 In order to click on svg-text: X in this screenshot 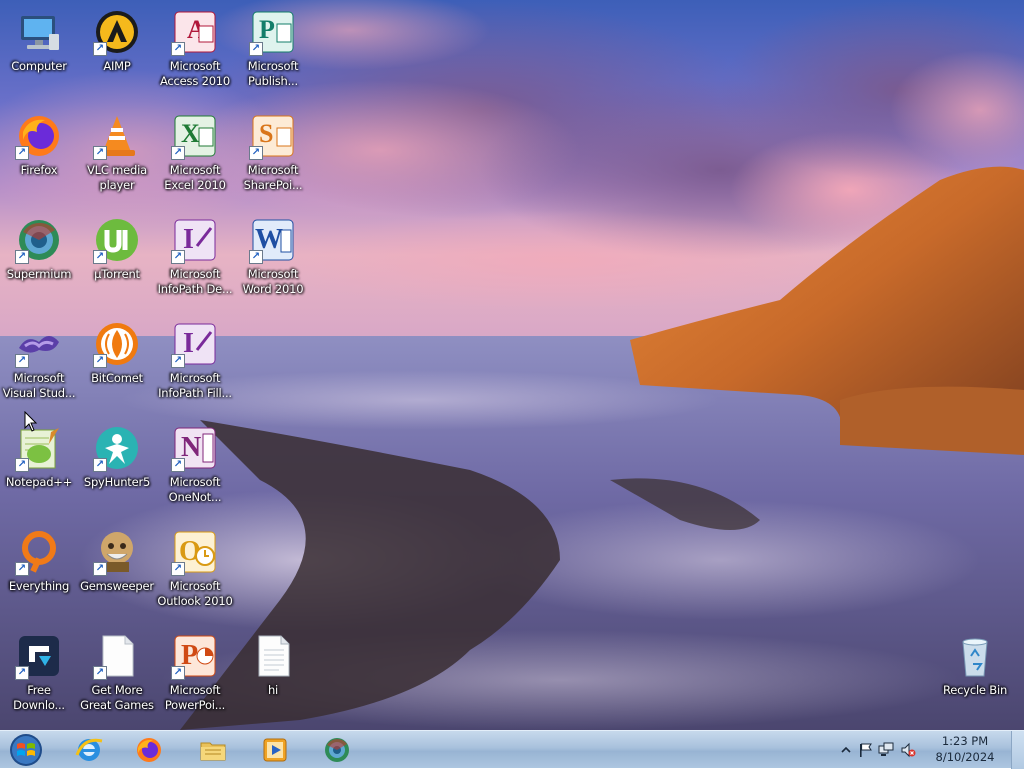, I will do `click(190, 133)`.